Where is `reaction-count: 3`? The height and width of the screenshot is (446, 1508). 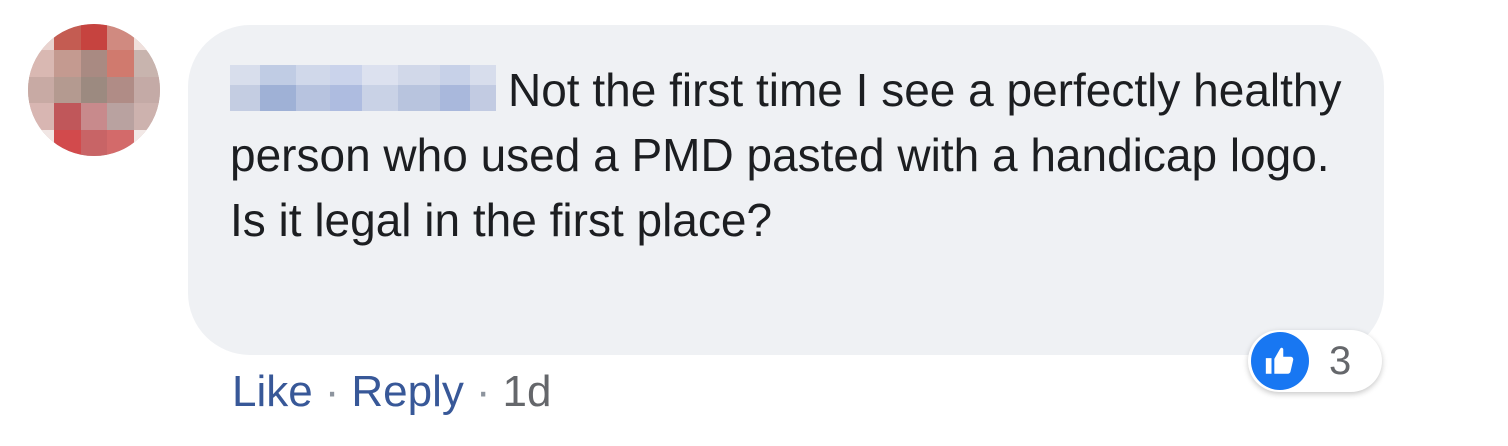
reaction-count: 3 is located at coordinates (1340, 360).